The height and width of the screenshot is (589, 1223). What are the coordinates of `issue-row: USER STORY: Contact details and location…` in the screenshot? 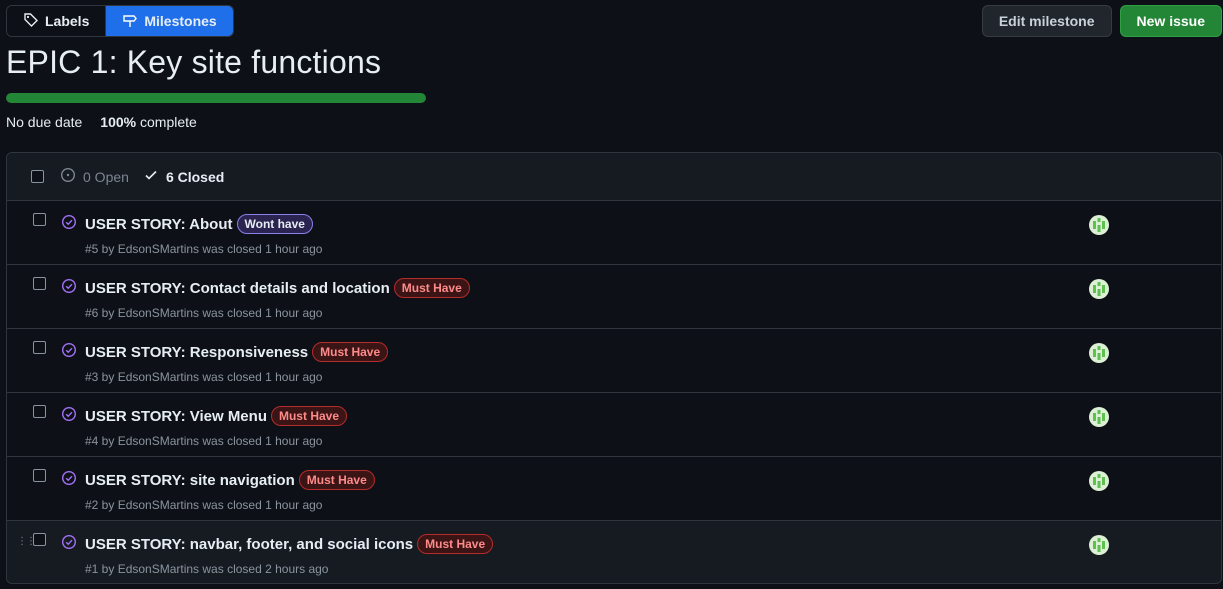 It's located at (614, 297).